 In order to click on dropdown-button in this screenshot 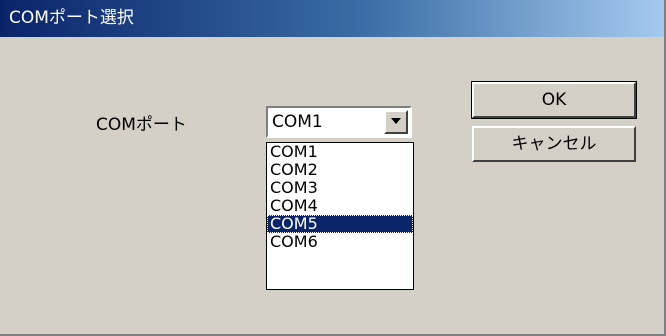, I will do `click(396, 122)`.